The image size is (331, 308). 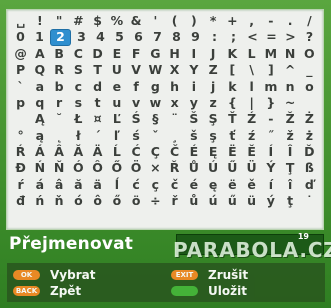 I want to click on keyboard-key: n, so click(x=290, y=87).